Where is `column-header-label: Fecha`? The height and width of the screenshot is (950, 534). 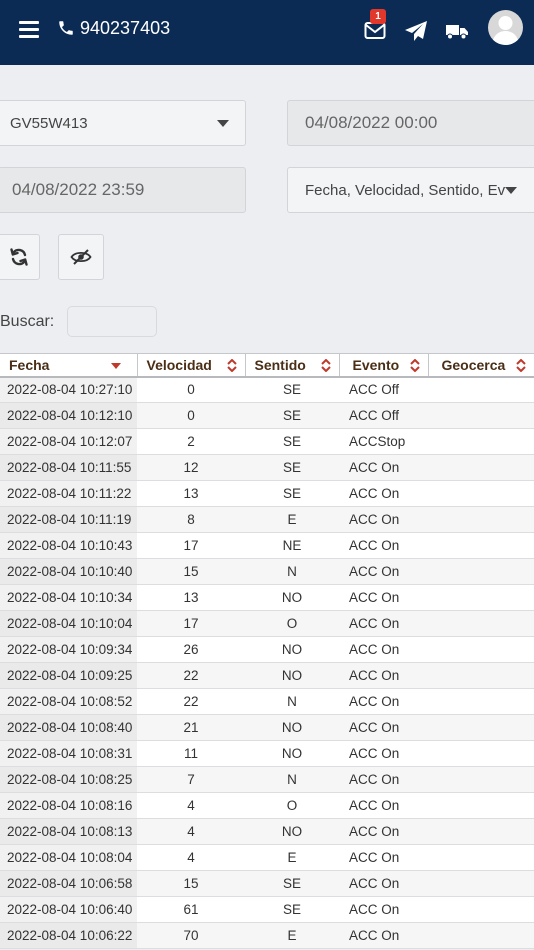 column-header-label: Fecha is located at coordinates (29, 364).